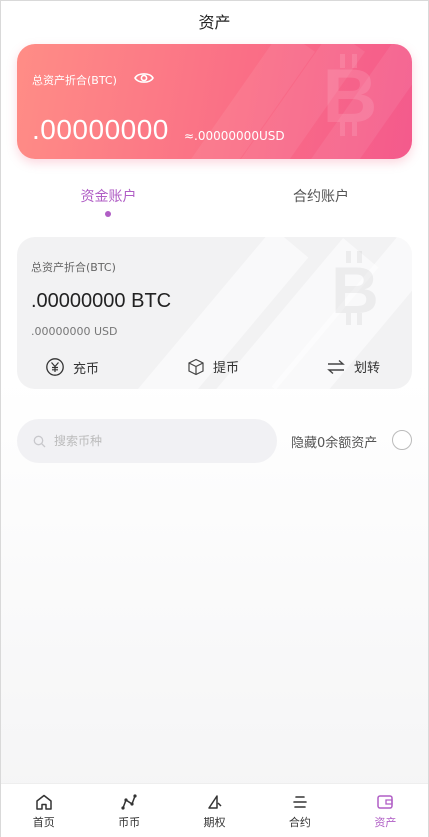 Image resolution: width=429 pixels, height=837 pixels. What do you see at coordinates (402, 440) in the screenshot?
I see `hide-zero-balance-toggle` at bounding box center [402, 440].